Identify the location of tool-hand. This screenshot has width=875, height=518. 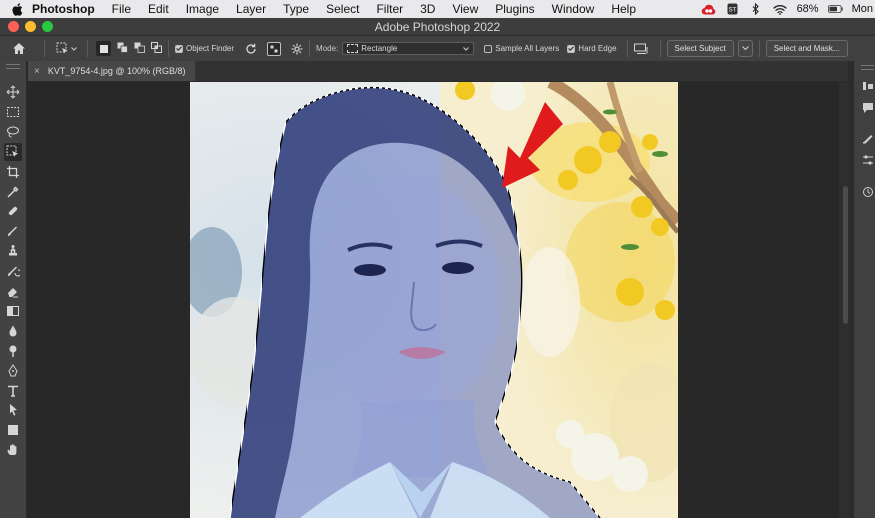
(13, 450).